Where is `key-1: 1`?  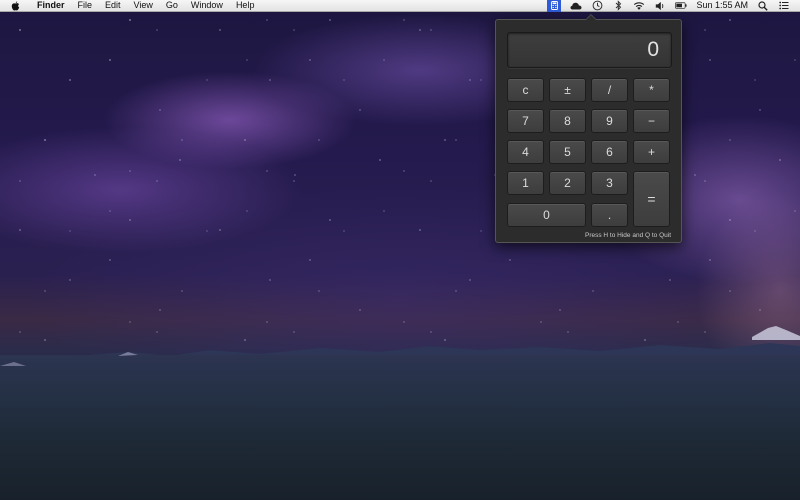
key-1: 1 is located at coordinates (525, 183).